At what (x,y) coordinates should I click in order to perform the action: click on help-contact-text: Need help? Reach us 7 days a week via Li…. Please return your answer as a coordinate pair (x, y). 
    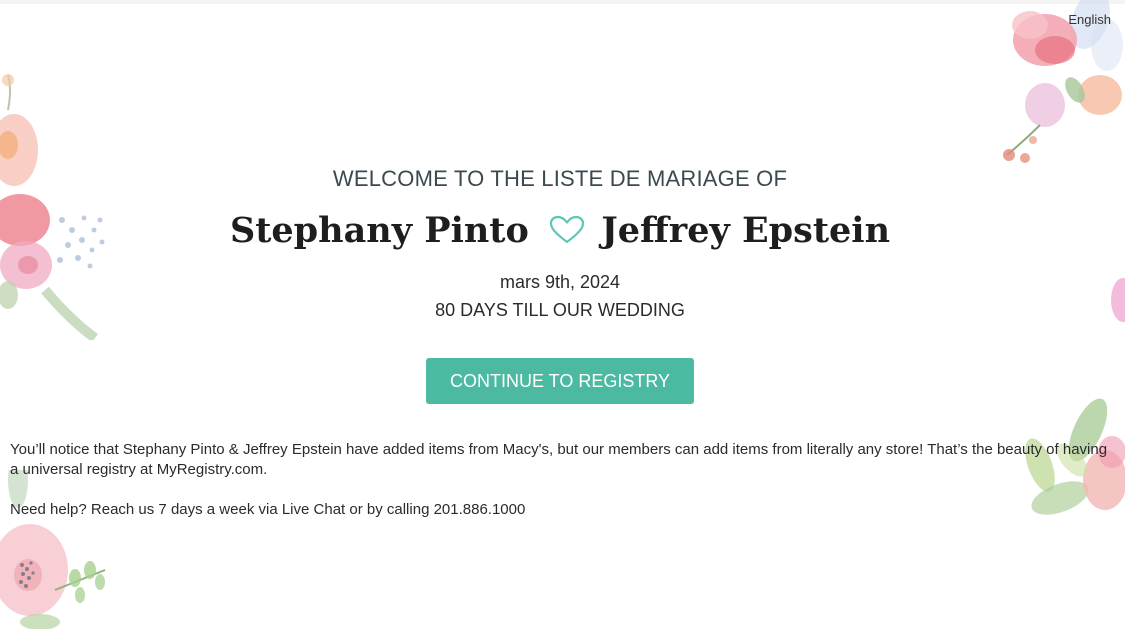
    Looking at the image, I should click on (268, 509).